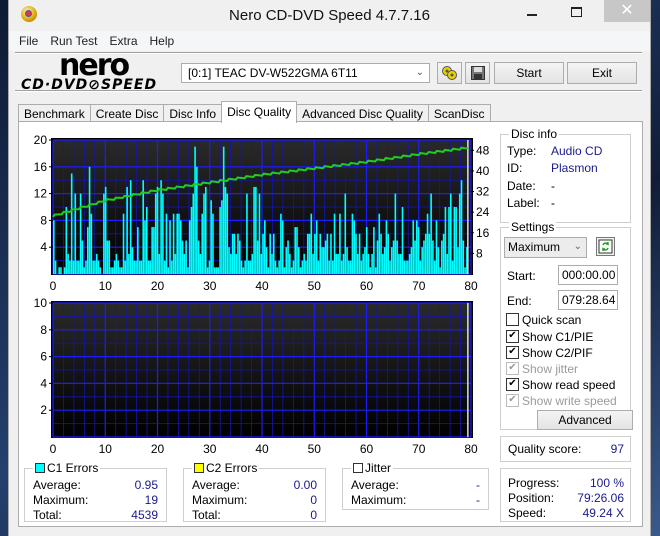  I want to click on x-tick-label: 40, so click(262, 449).